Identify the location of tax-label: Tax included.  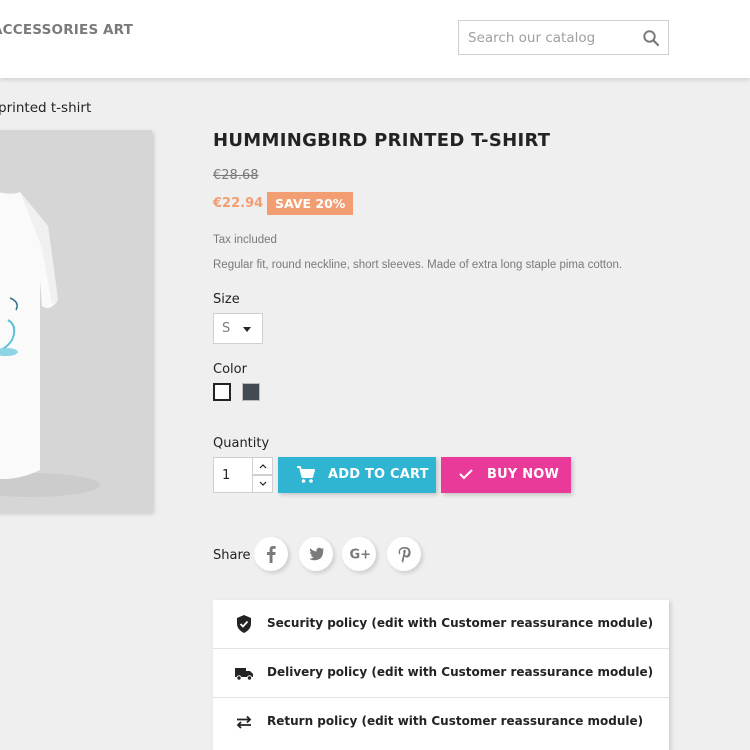
(245, 240).